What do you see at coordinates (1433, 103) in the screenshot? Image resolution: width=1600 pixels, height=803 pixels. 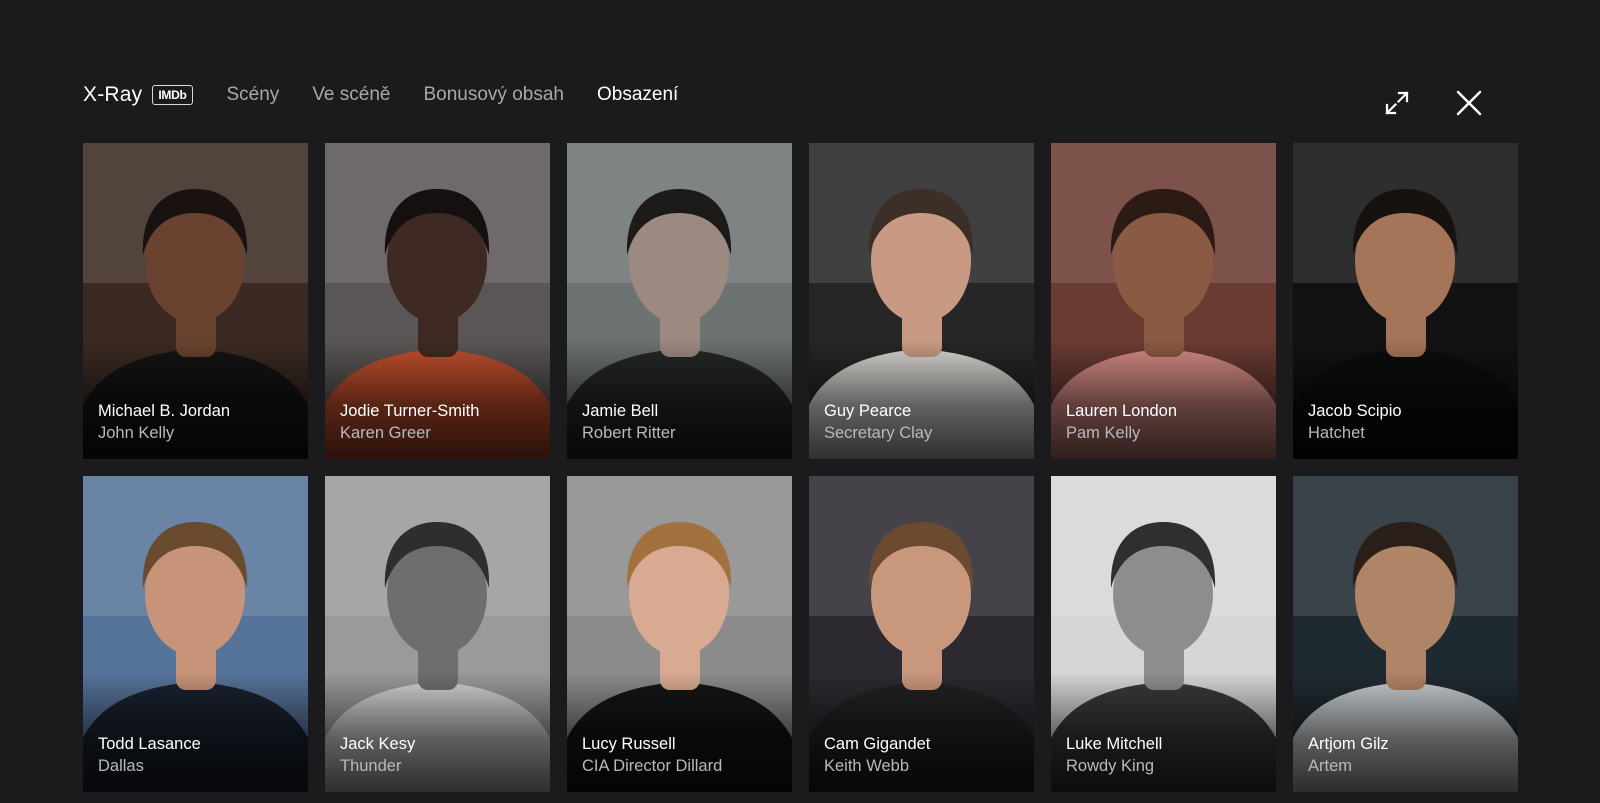 I see `header-actions` at bounding box center [1433, 103].